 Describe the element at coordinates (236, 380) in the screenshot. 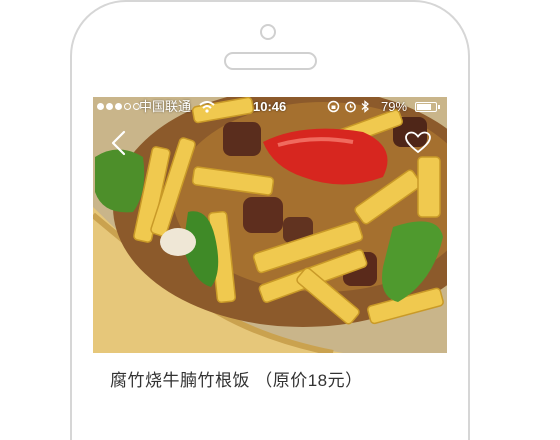

I see `dish-title: 腐竹烧牛腩竹根饭 （原价18元）` at that location.